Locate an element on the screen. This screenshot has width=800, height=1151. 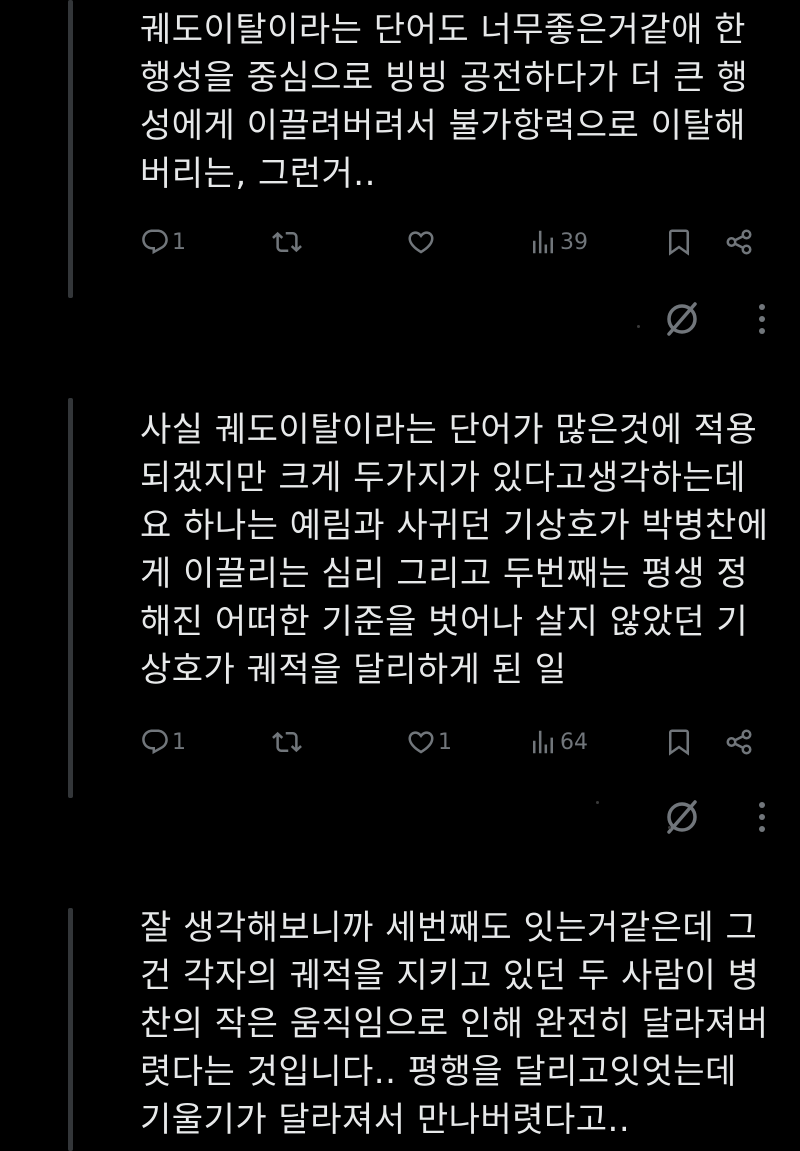
view-count: 64 is located at coordinates (574, 742).